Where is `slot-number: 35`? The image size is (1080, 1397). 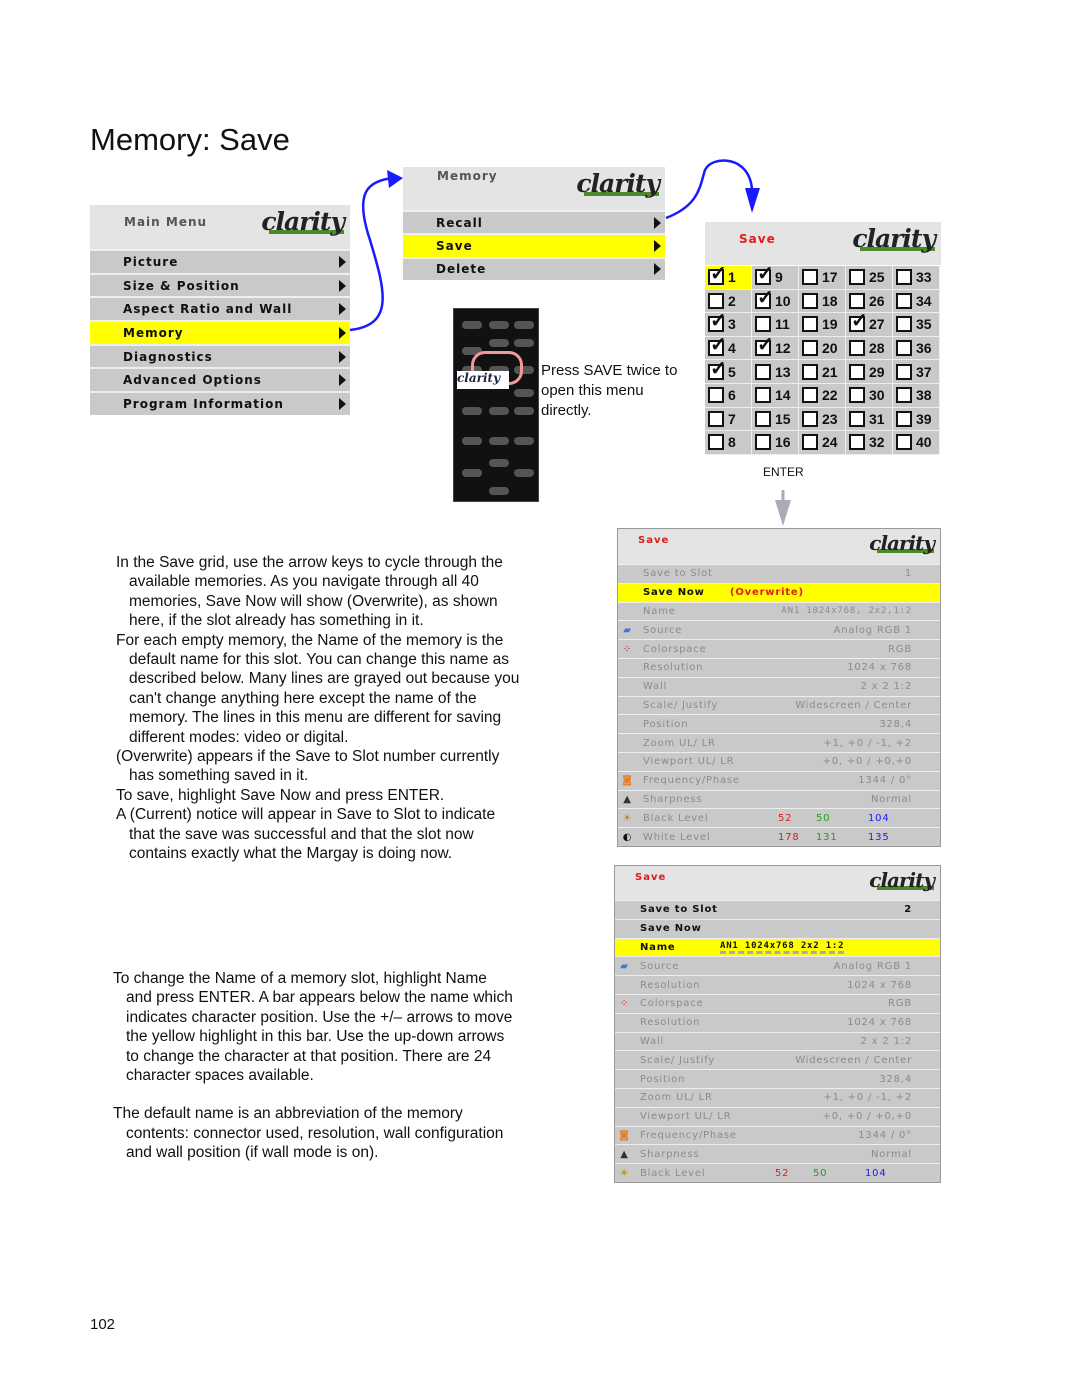 slot-number: 35 is located at coordinates (924, 324).